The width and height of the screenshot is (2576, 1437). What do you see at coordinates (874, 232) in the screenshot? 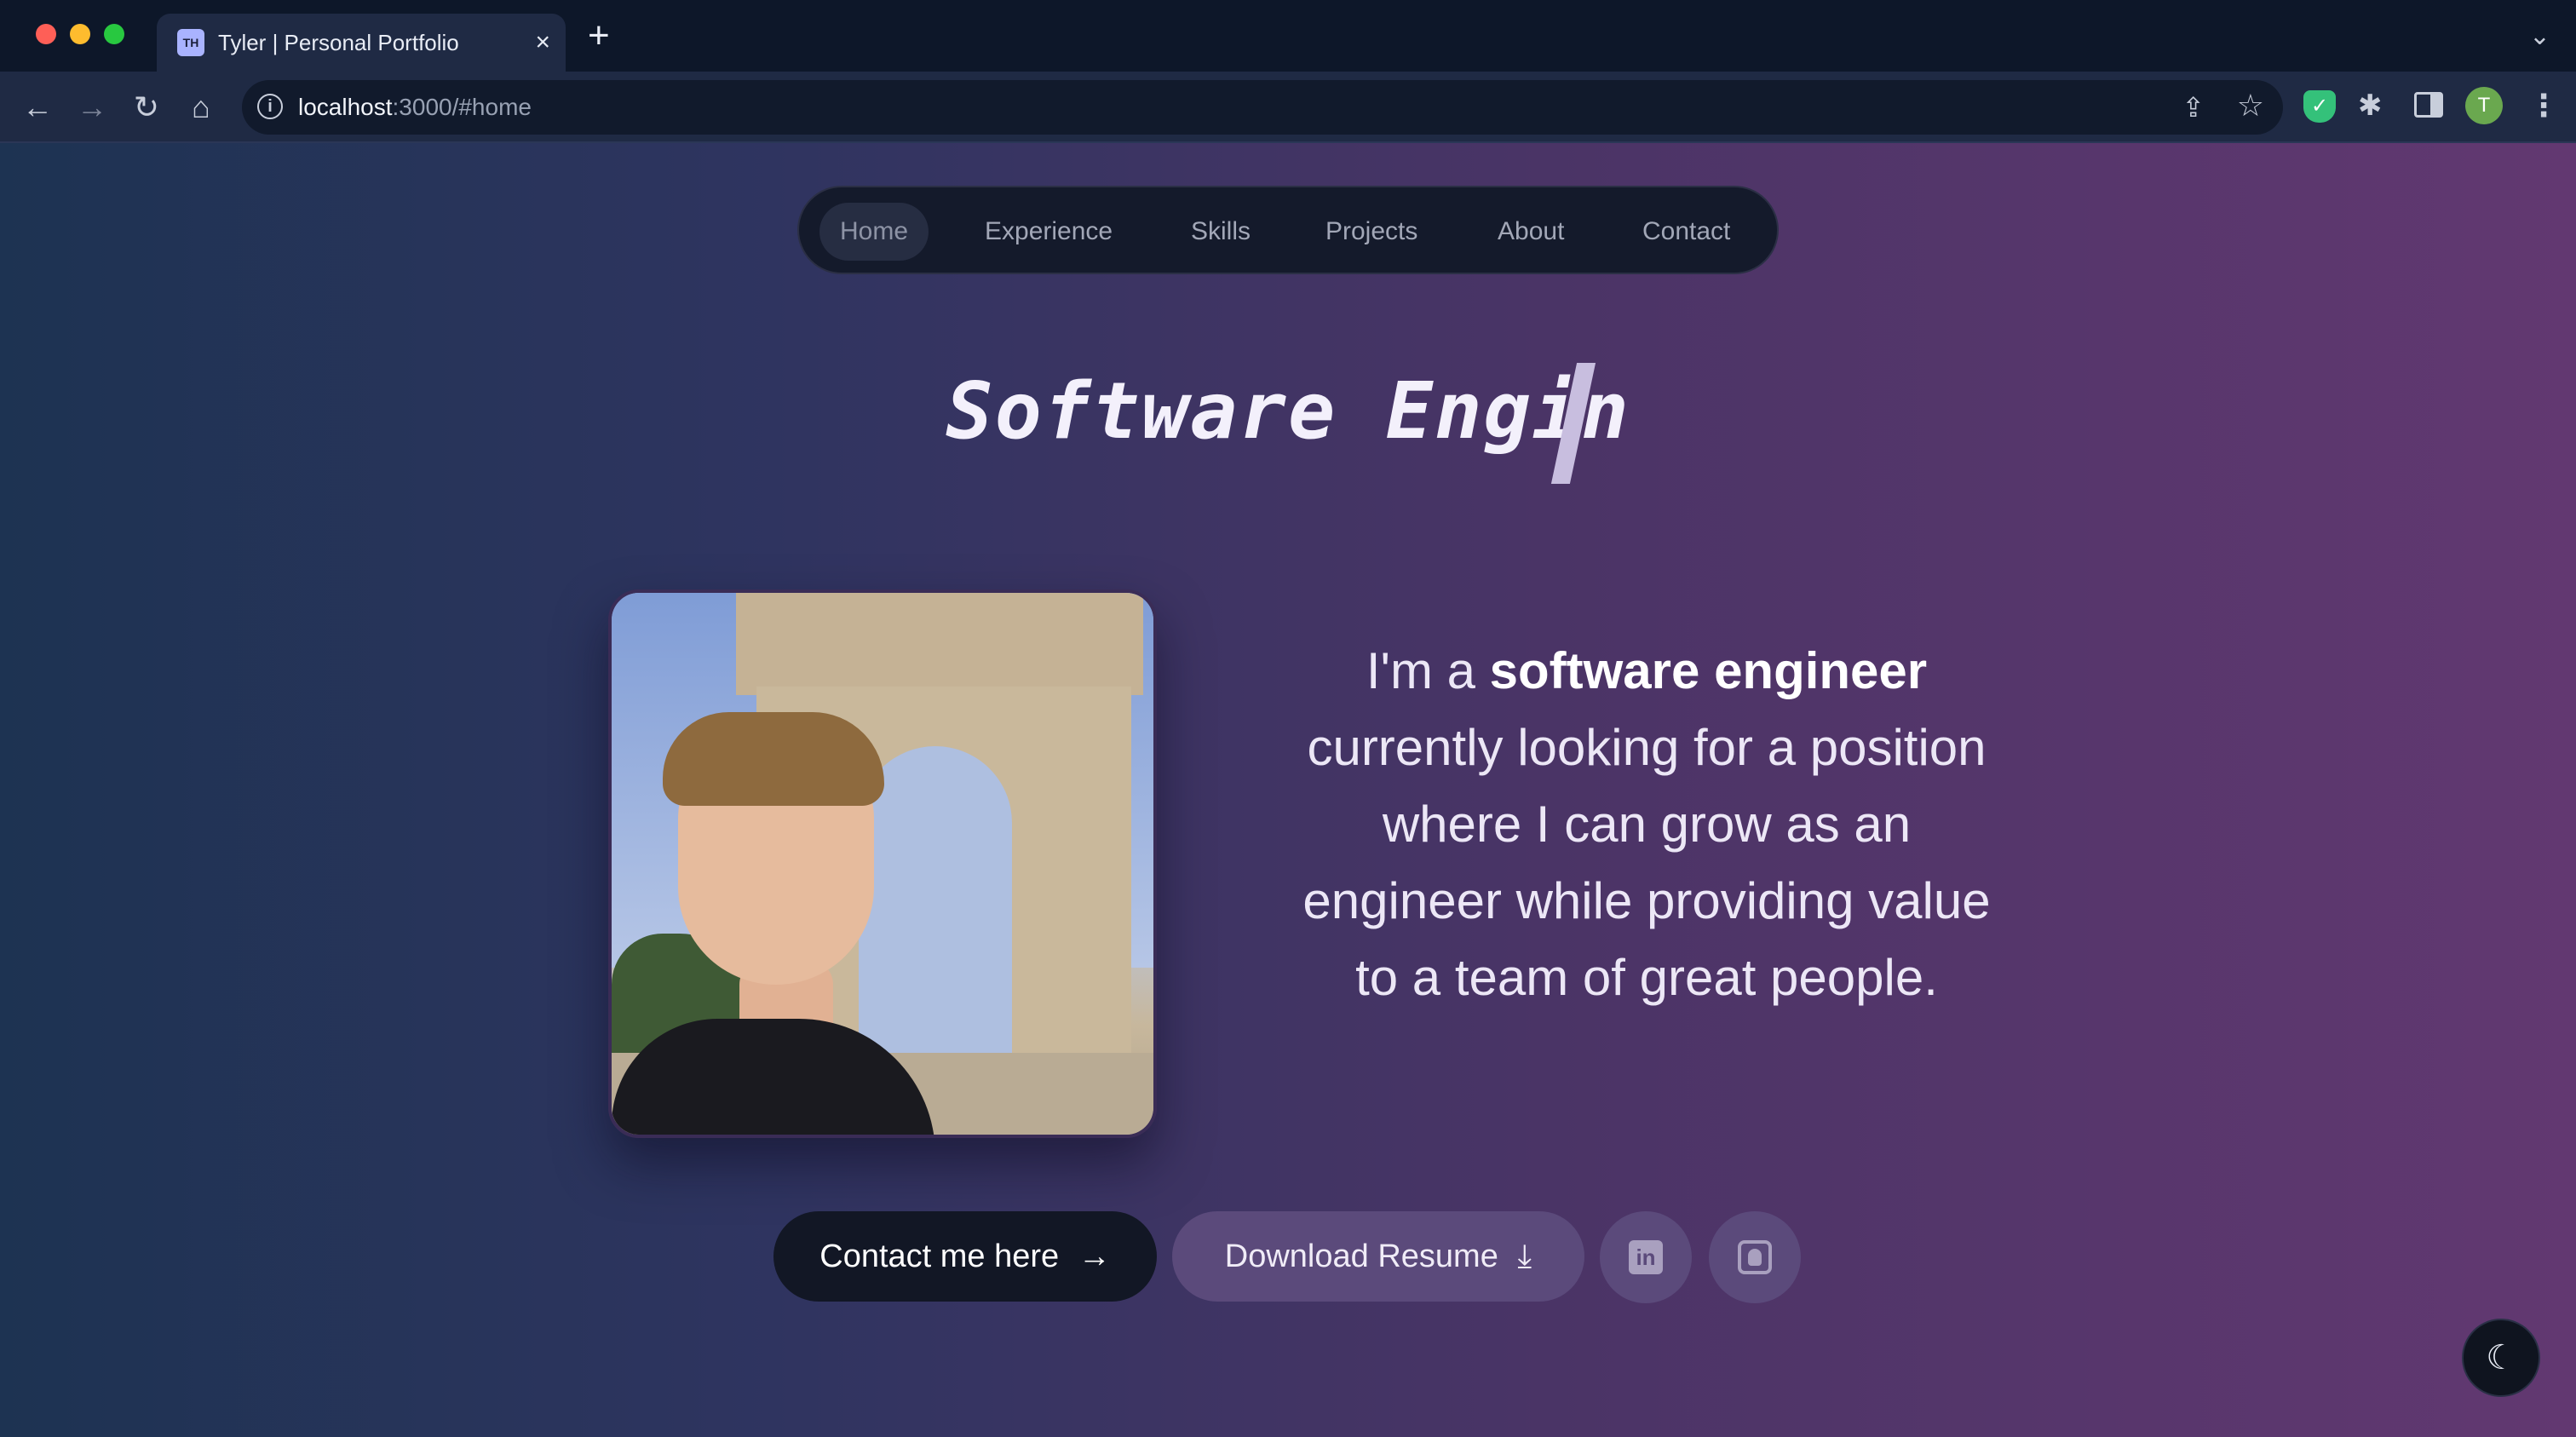
I see `nav-item-home: Home` at bounding box center [874, 232].